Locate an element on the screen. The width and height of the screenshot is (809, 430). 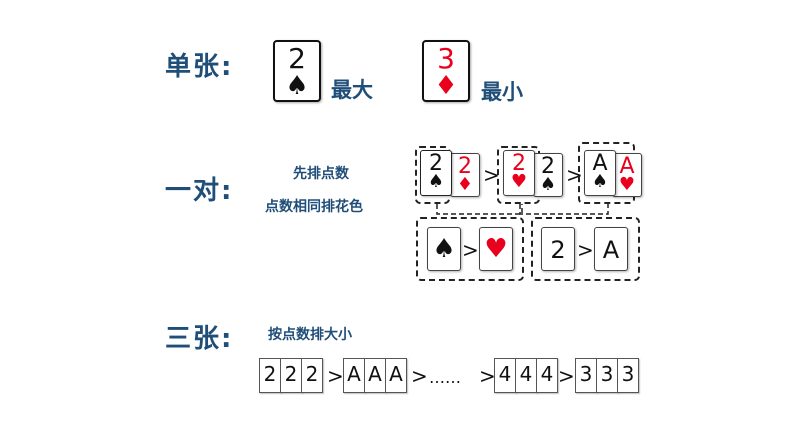
rank-2-card: 2 is located at coordinates (558, 249).